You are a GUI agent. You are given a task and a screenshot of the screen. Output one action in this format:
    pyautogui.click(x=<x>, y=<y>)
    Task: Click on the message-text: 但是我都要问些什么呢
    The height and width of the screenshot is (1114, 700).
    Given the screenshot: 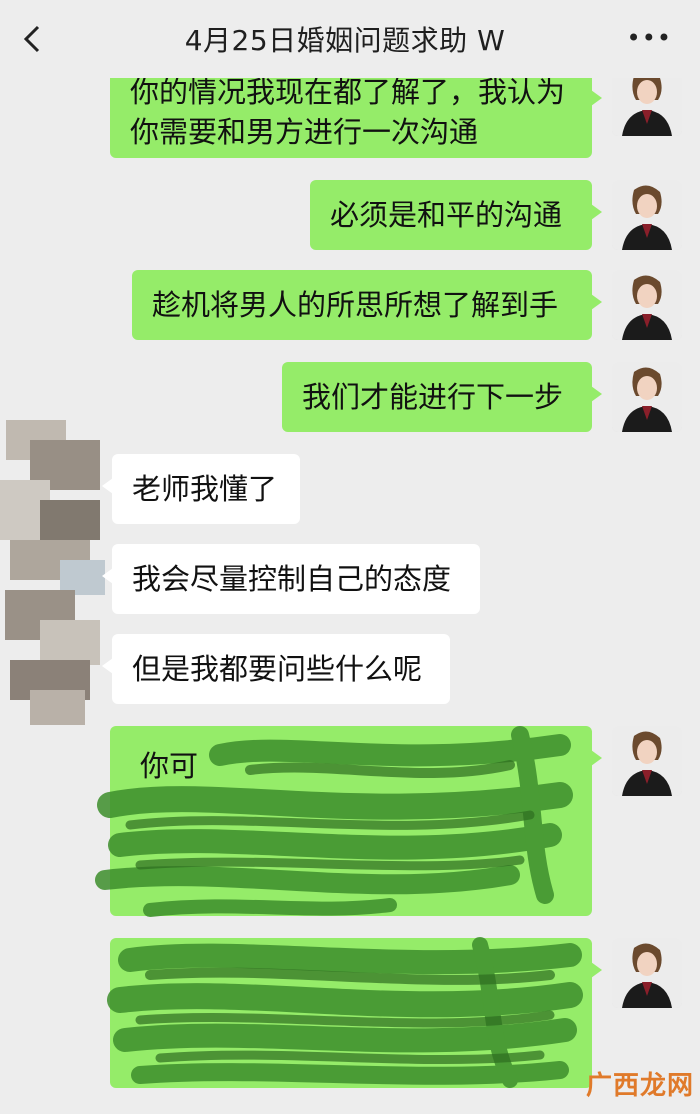 What is the action you would take?
    pyautogui.click(x=277, y=669)
    